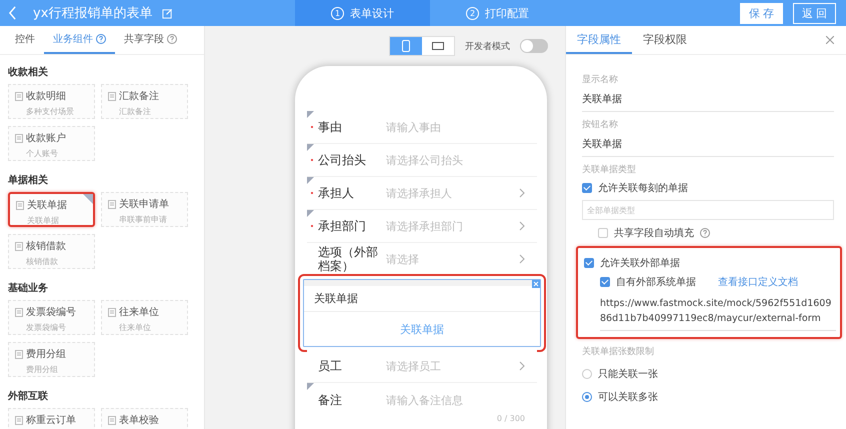 The width and height of the screenshot is (846, 429). I want to click on component-card: 关联单据 关联单据, so click(51, 209).